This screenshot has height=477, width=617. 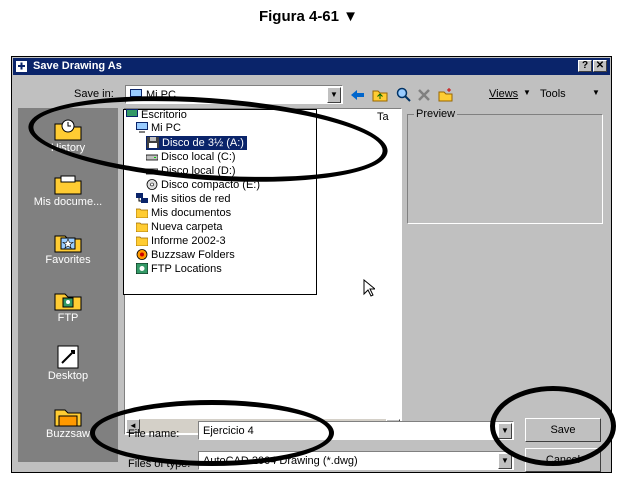 I want to click on file-name-label: File name:, so click(x=154, y=434).